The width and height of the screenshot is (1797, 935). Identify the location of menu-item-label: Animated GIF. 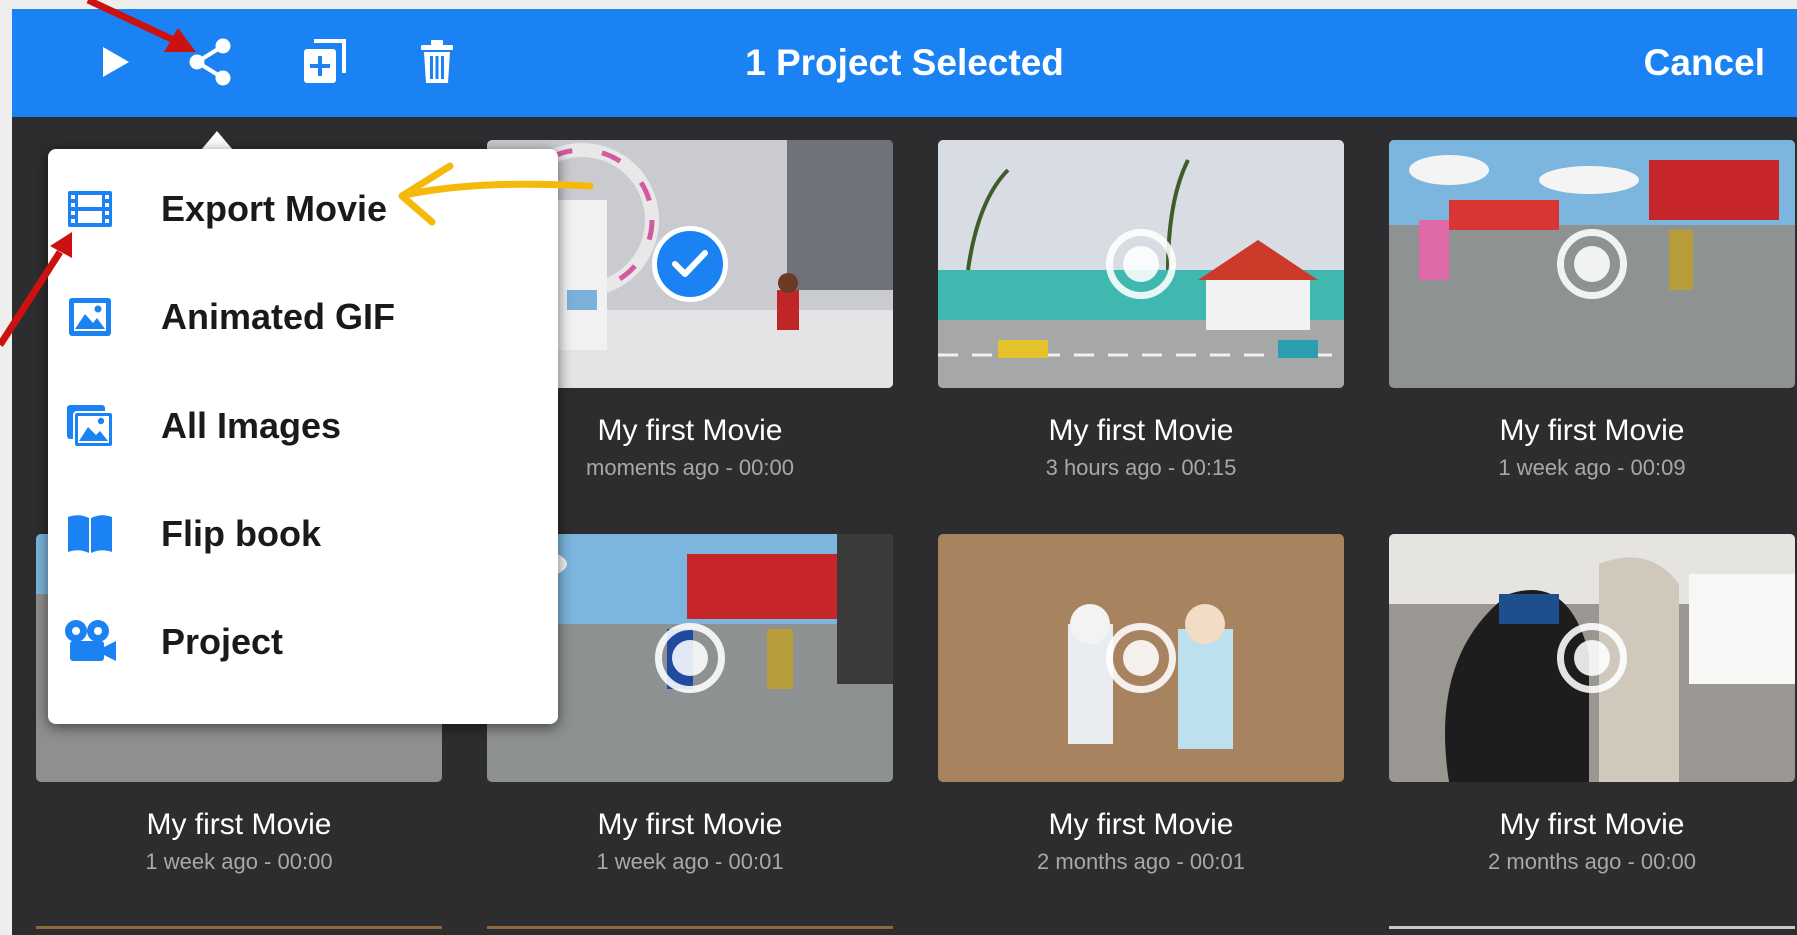
(278, 316).